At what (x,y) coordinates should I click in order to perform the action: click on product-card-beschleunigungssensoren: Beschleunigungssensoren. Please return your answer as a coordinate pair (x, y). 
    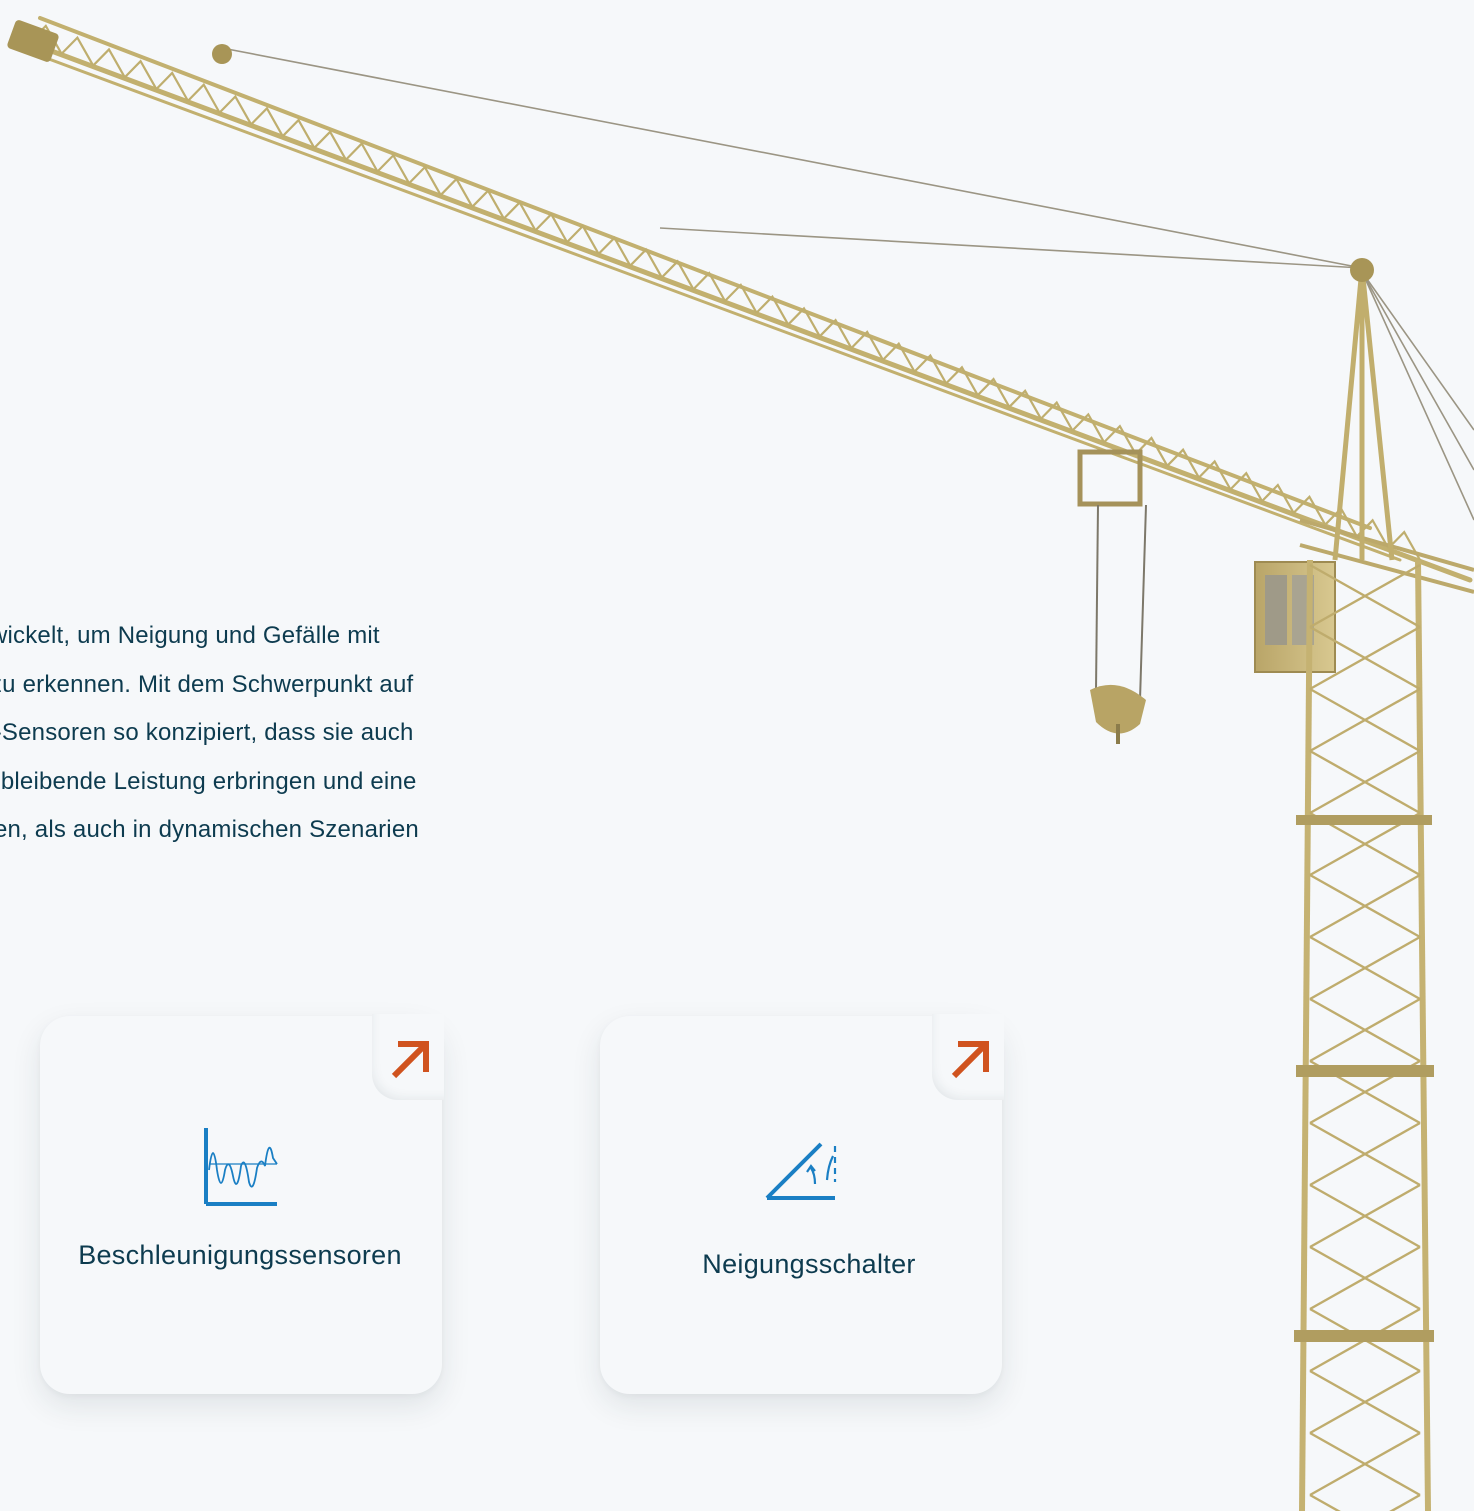
    Looking at the image, I should click on (242, 1204).